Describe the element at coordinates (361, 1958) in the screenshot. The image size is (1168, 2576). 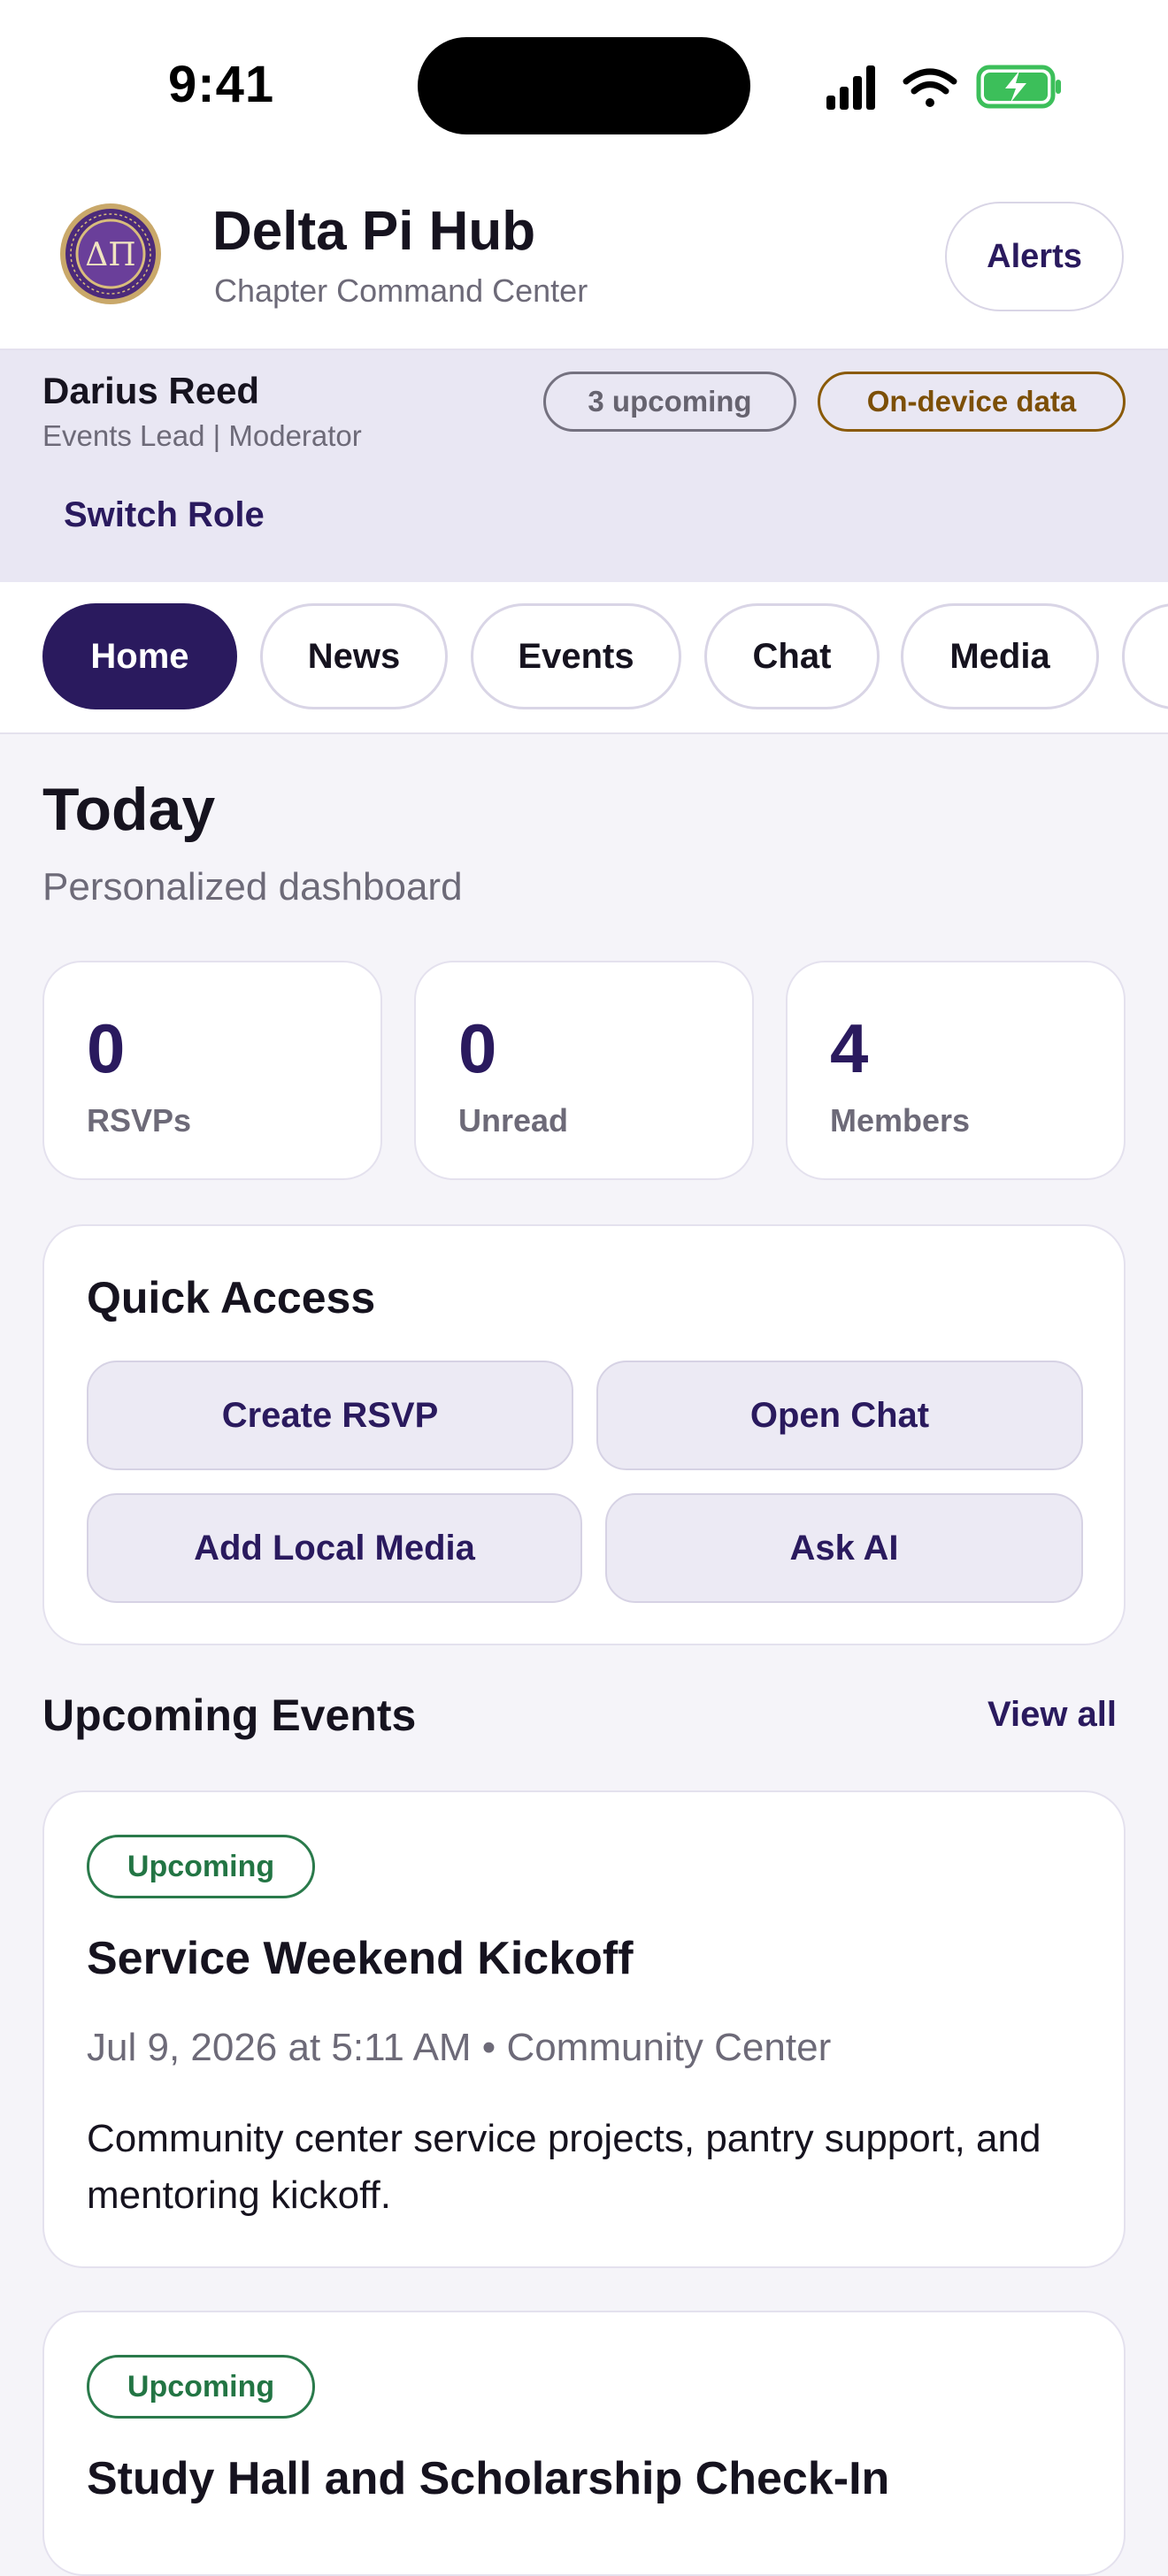
I see `event-title: Service Weekend Kickoff` at that location.